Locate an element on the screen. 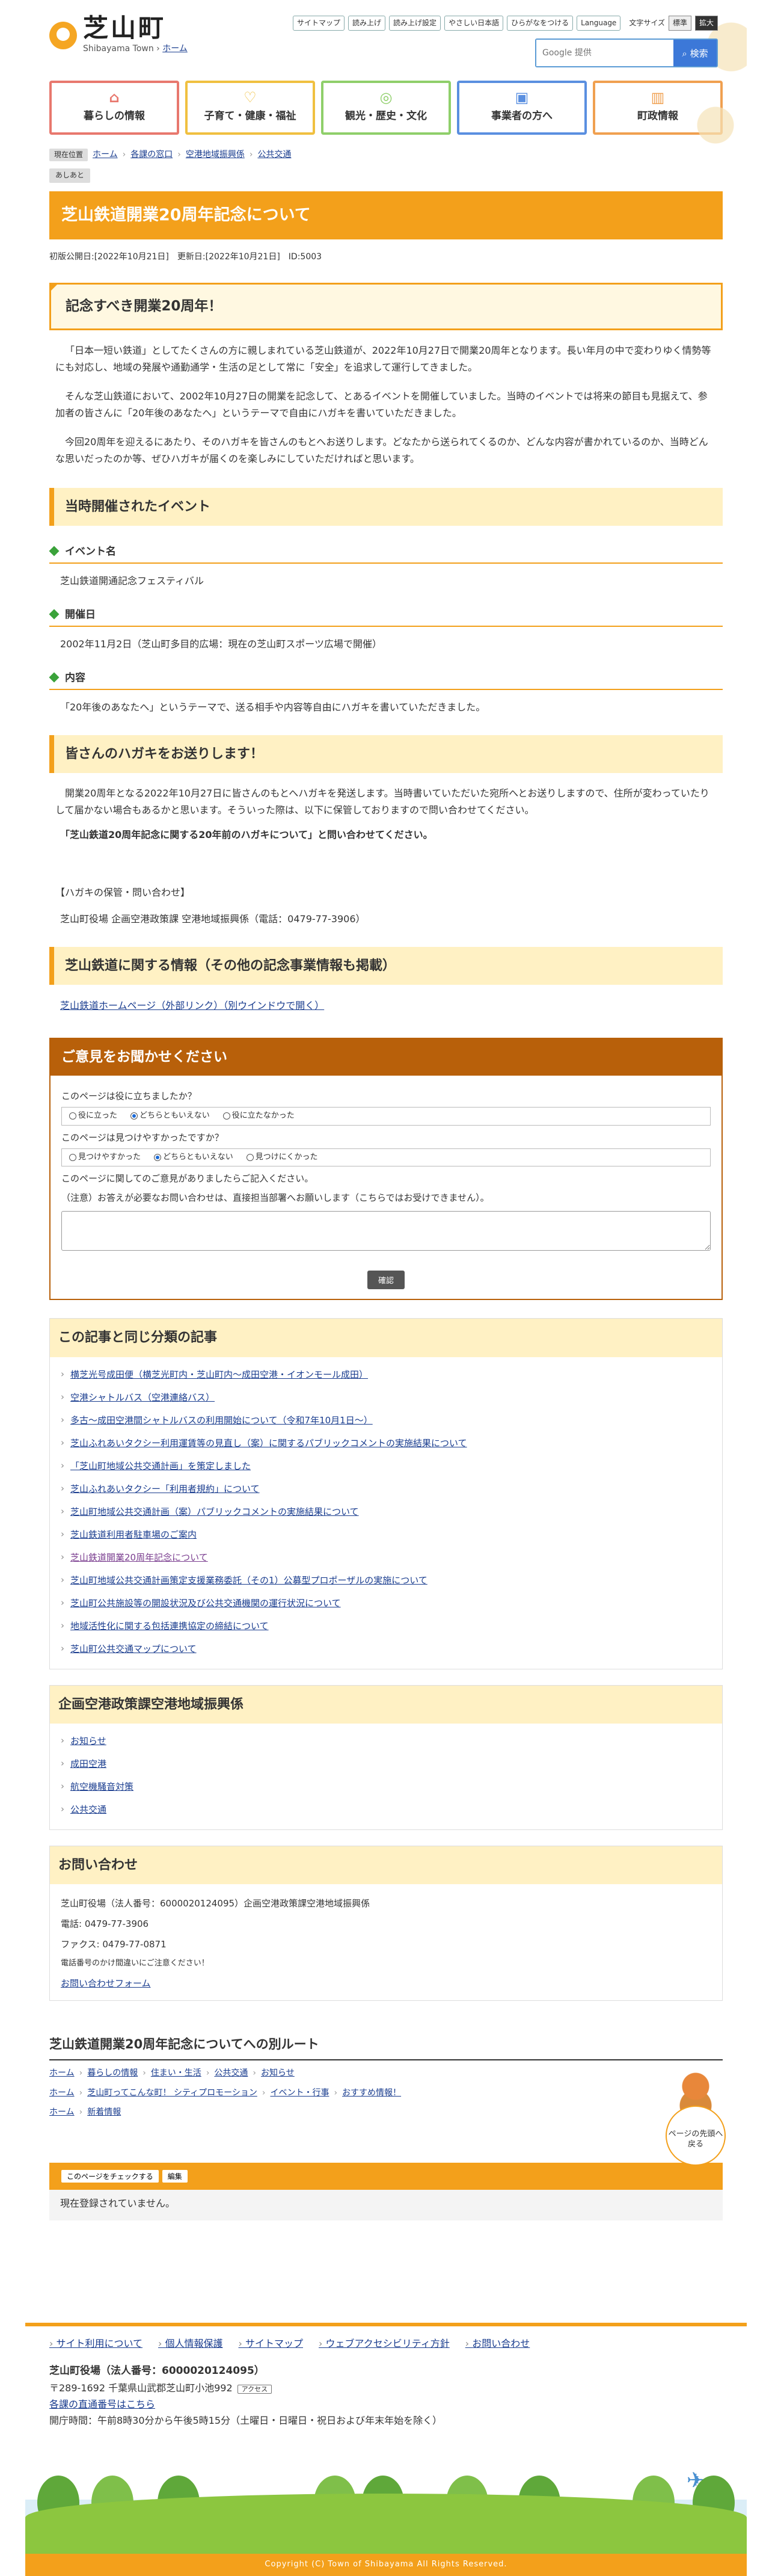 This screenshot has height=2576, width=772. feedback-submit-button: 確認 is located at coordinates (386, 1280).